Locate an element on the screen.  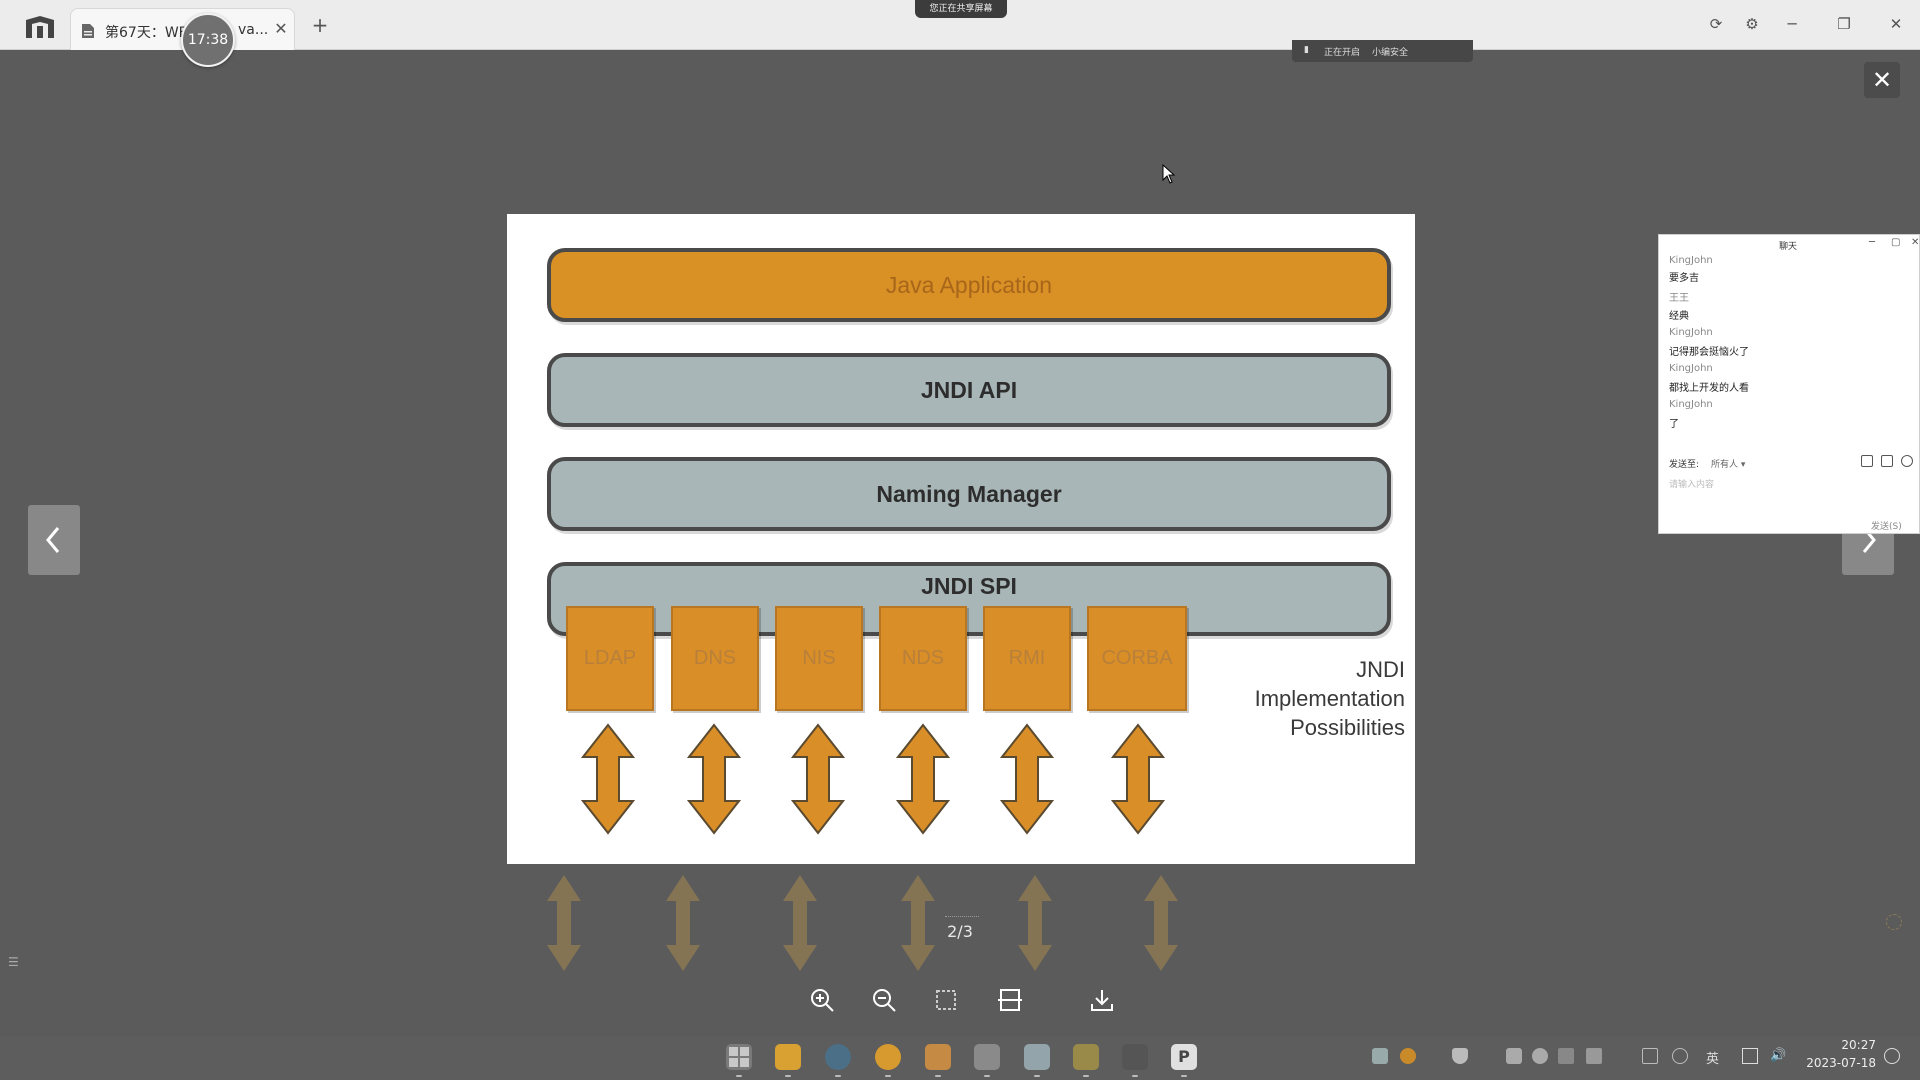
chat-maximize-button: ▢ is located at coordinates (1895, 242).